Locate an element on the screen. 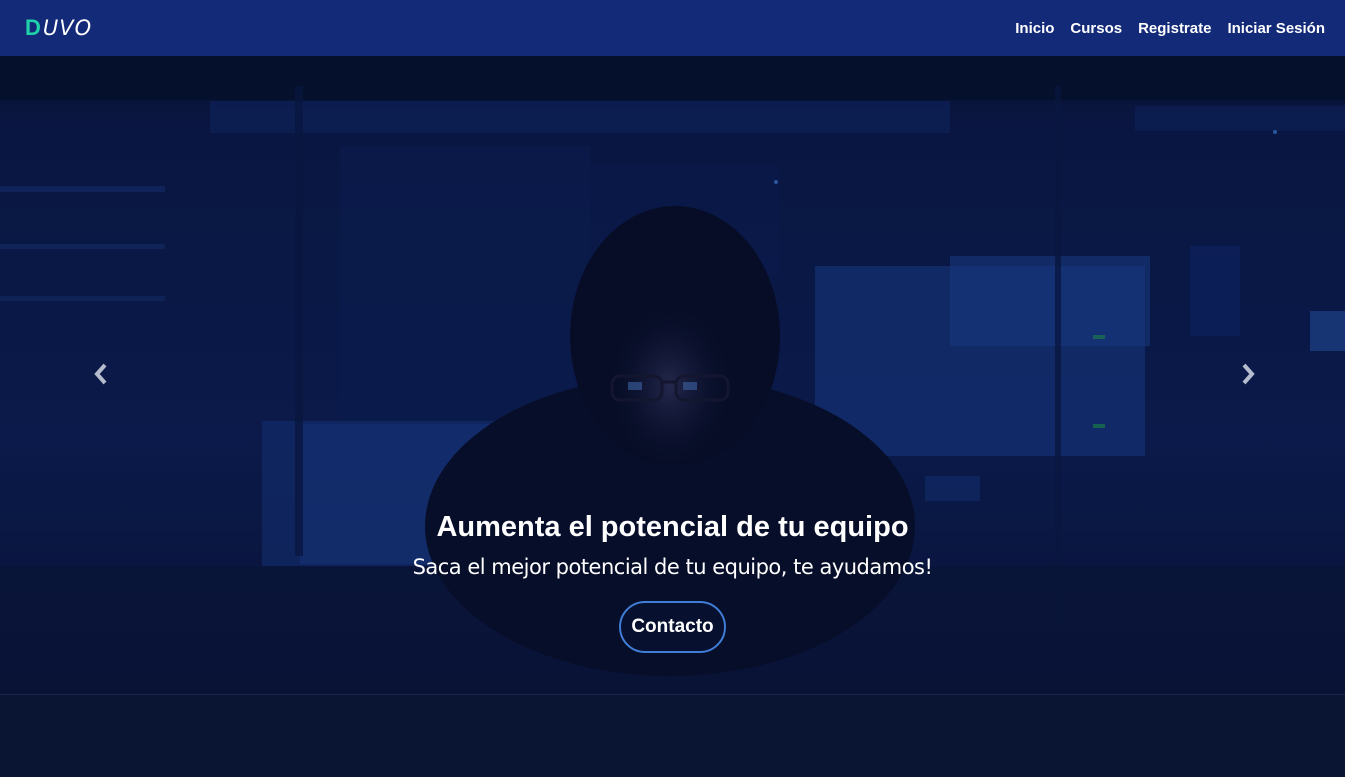  nav-item-inicio: Inicio is located at coordinates (1034, 28).